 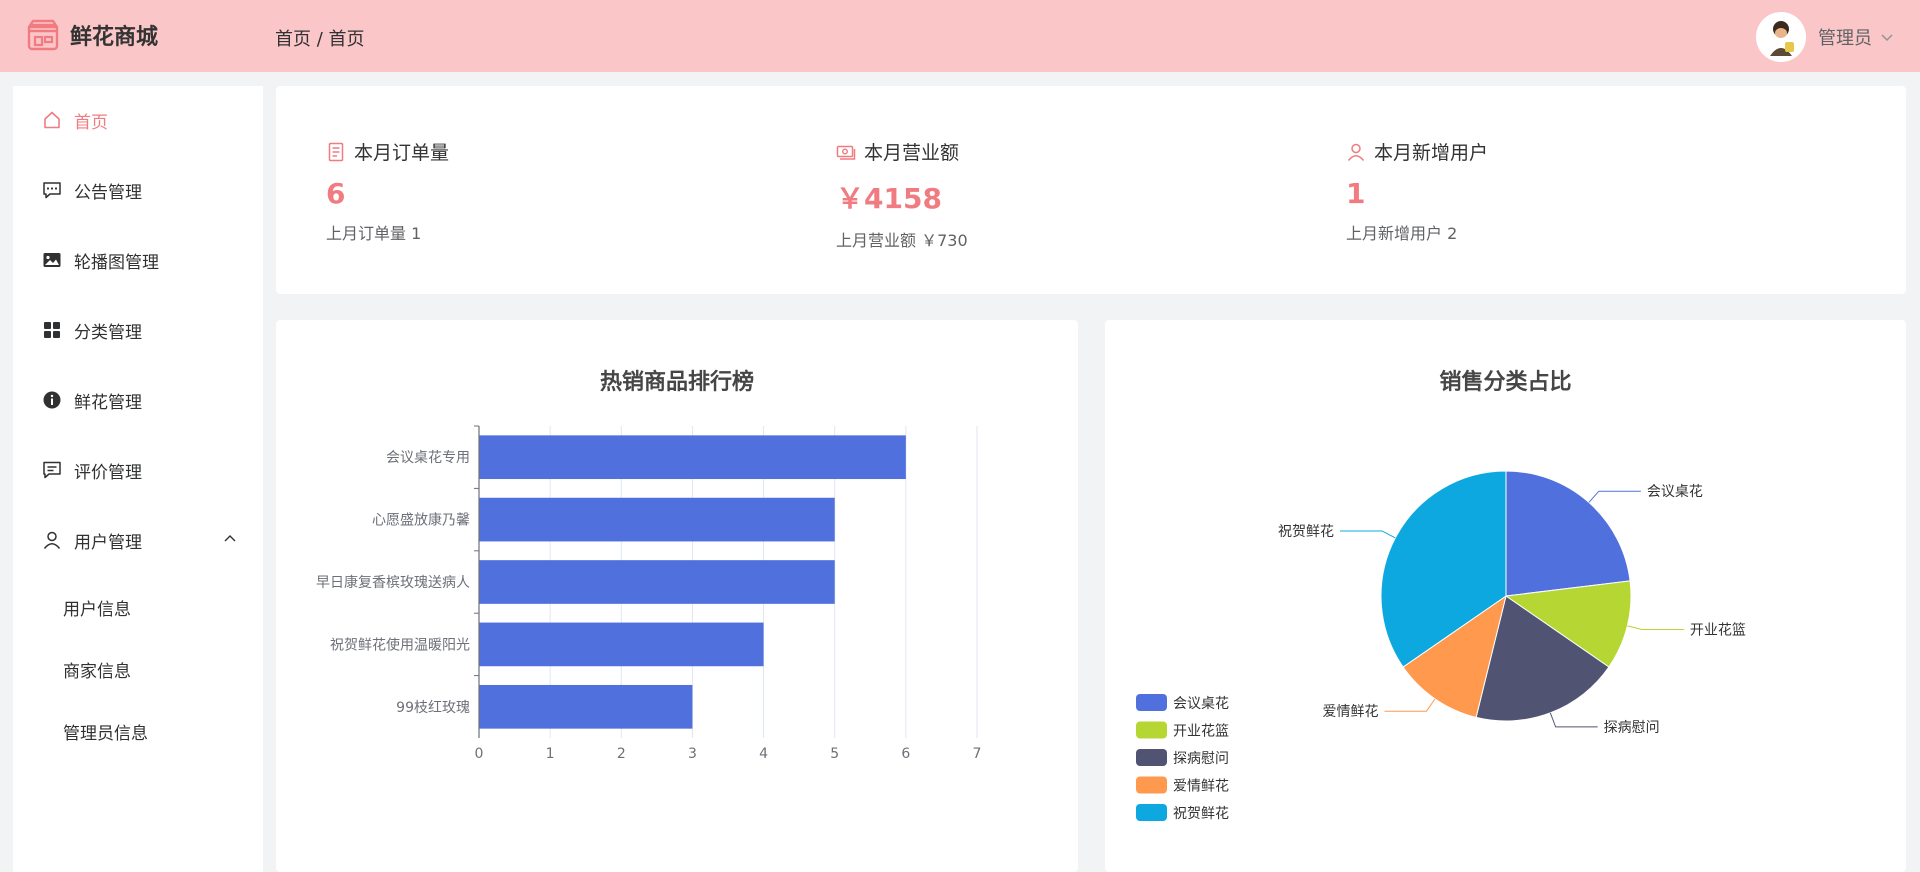 I want to click on stat-revenue: 本月营业额 ￥4158 上月营业额 ￥730, so click(x=902, y=194).